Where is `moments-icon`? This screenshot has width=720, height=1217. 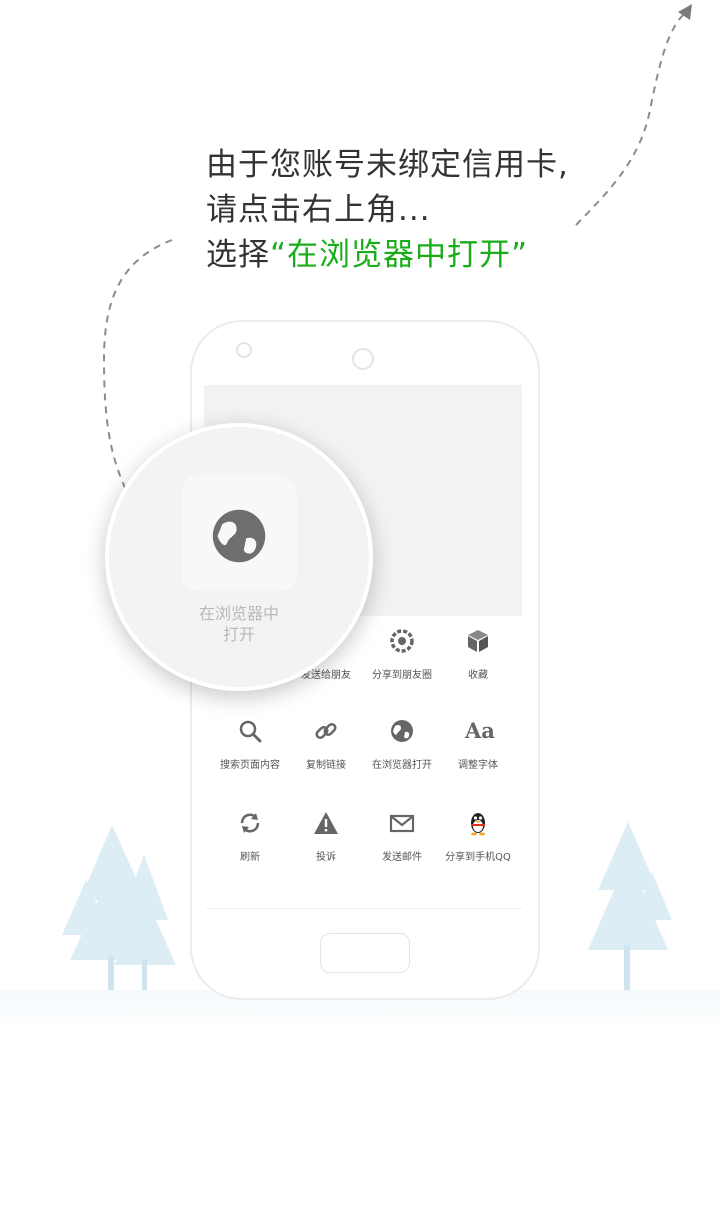
moments-icon is located at coordinates (402, 641).